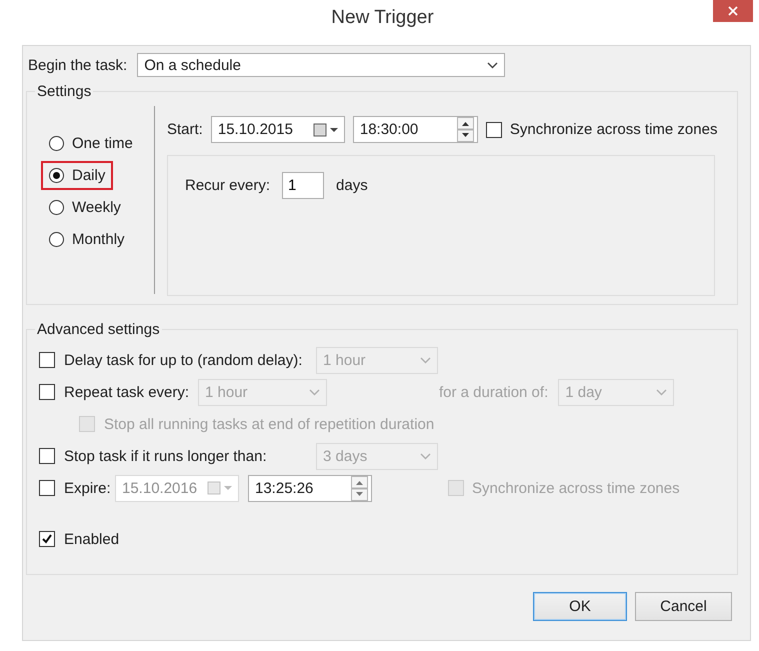 This screenshot has width=759, height=651. Describe the element at coordinates (580, 606) in the screenshot. I see `dialog-button: OK` at that location.